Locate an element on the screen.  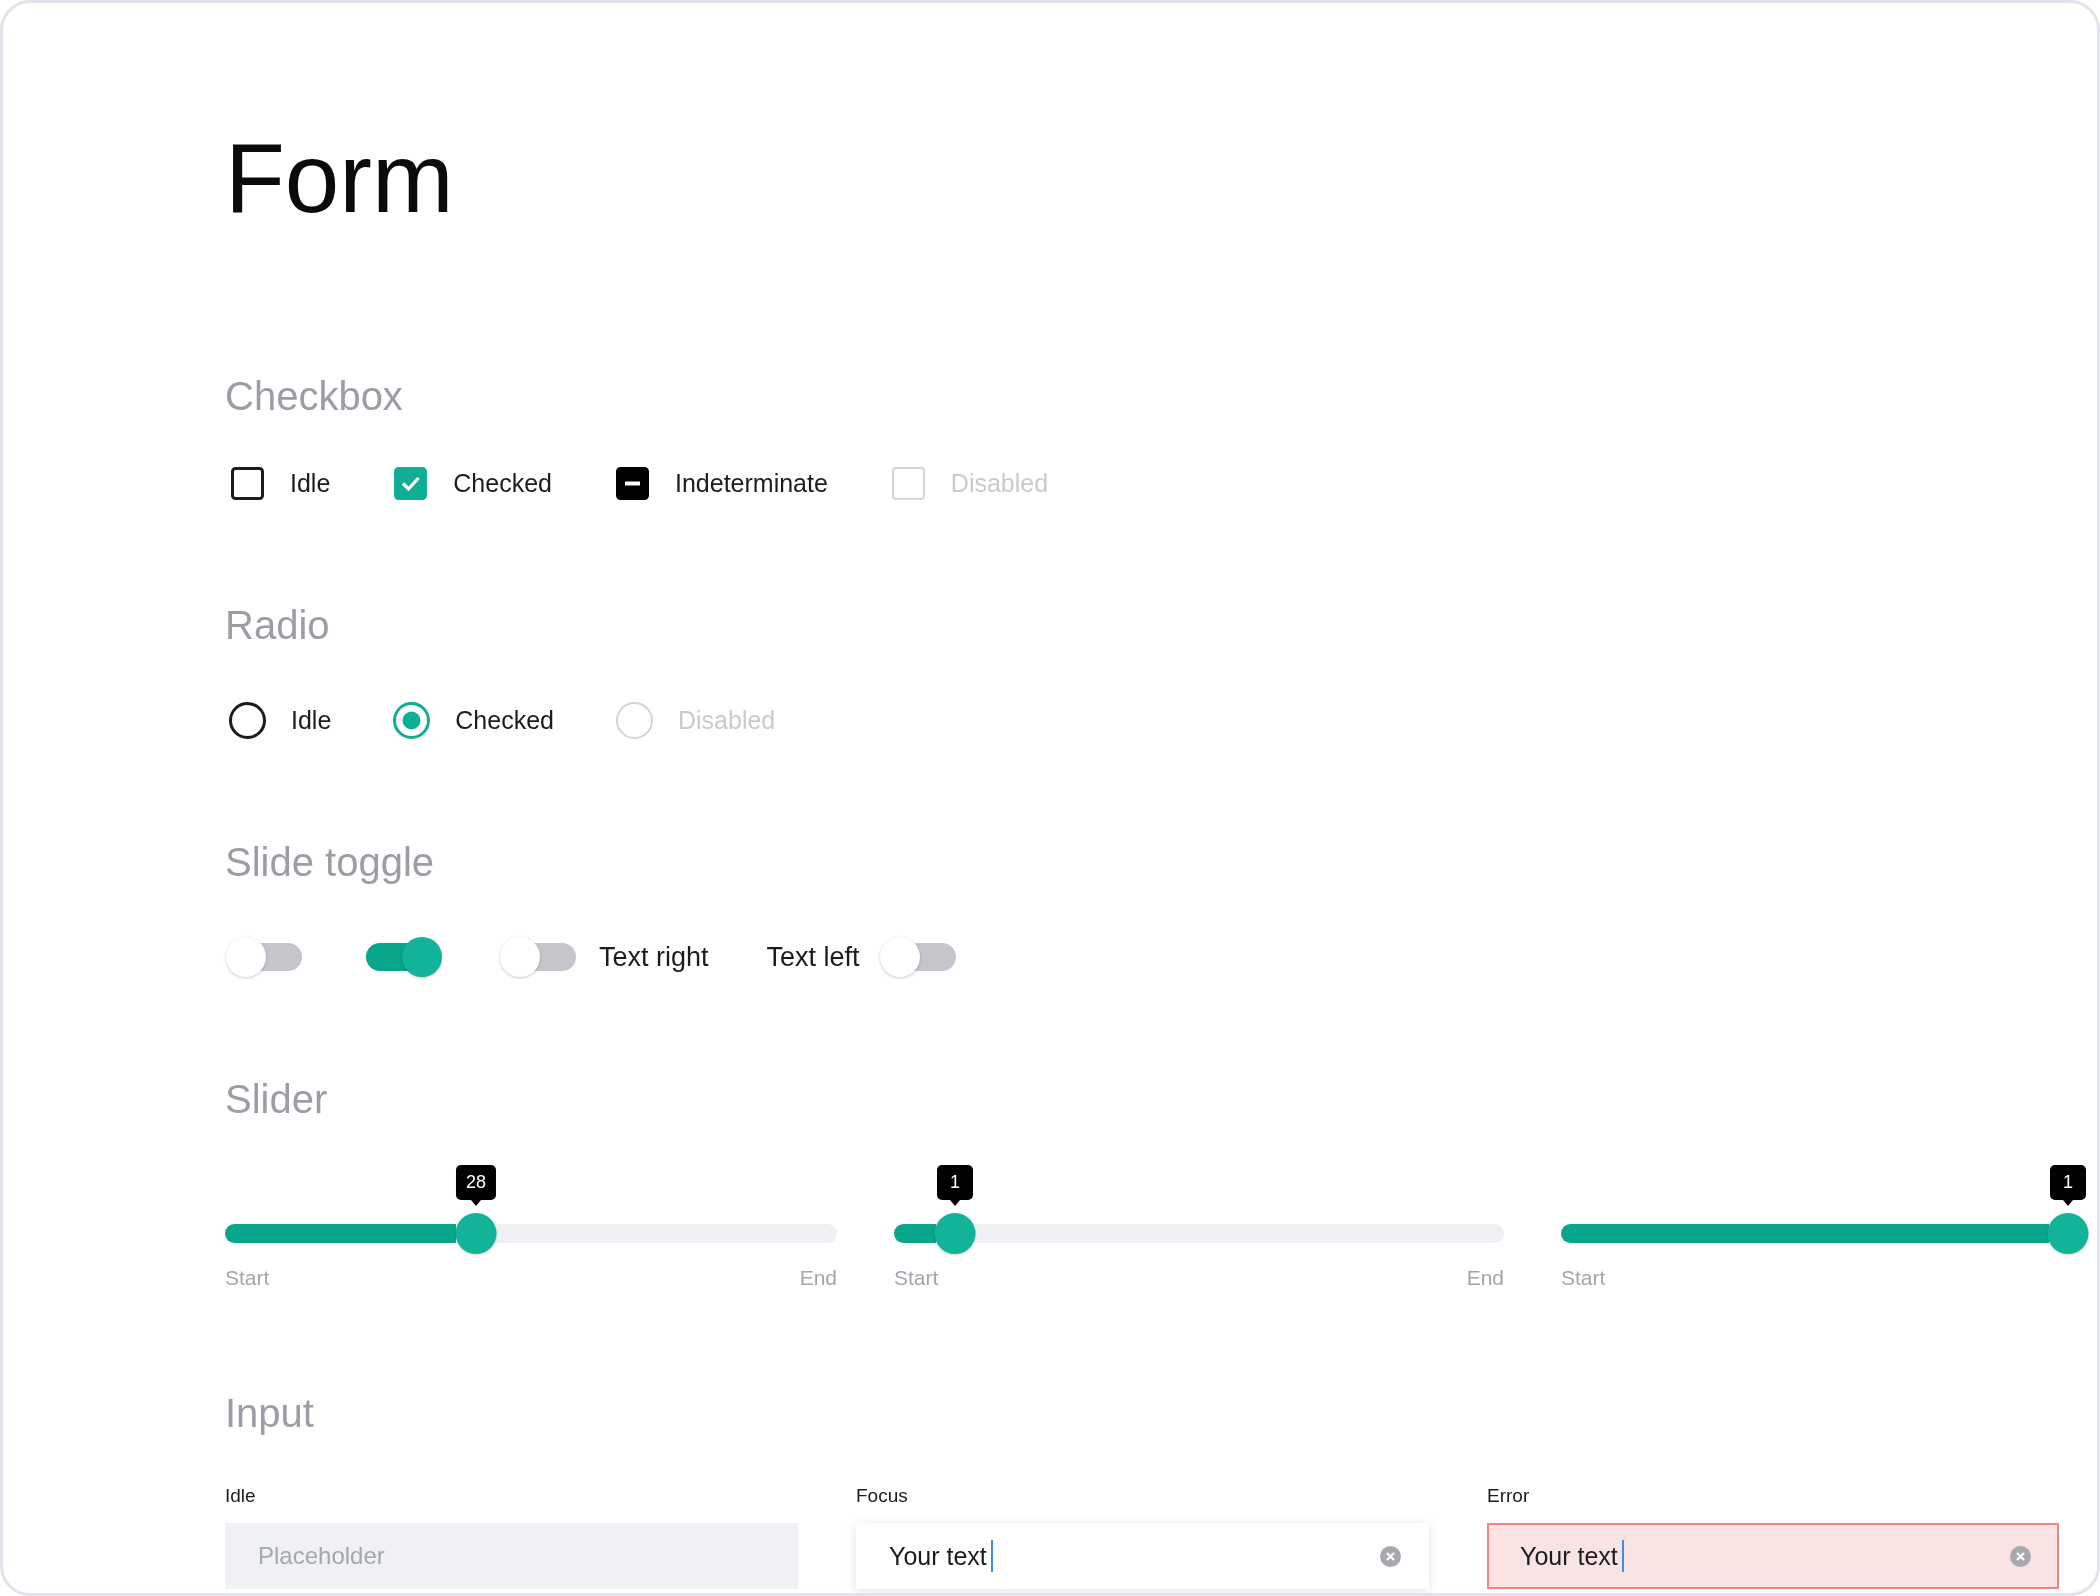
value-tooltip: 28 is located at coordinates (475, 1185).